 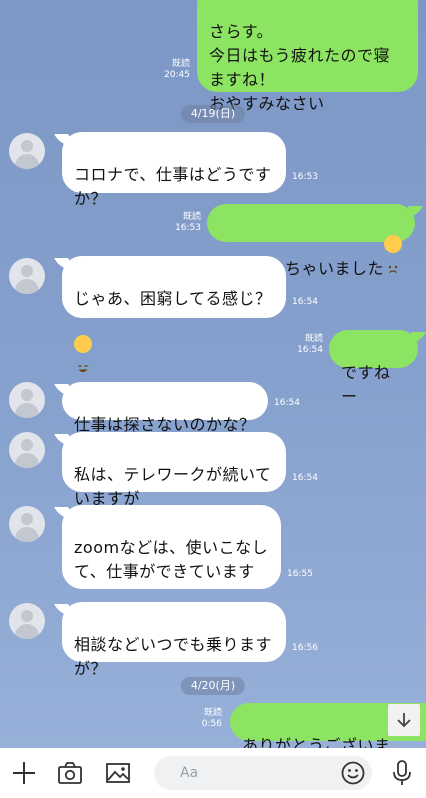 I want to click on crying-face-icon, so click(x=393, y=254).